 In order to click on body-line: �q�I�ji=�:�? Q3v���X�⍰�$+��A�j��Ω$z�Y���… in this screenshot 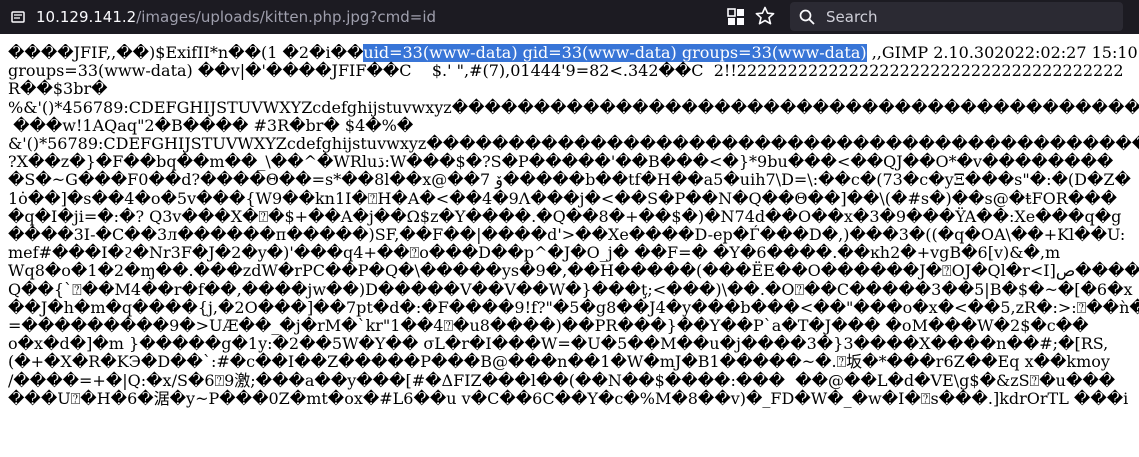, I will do `click(565, 216)`.